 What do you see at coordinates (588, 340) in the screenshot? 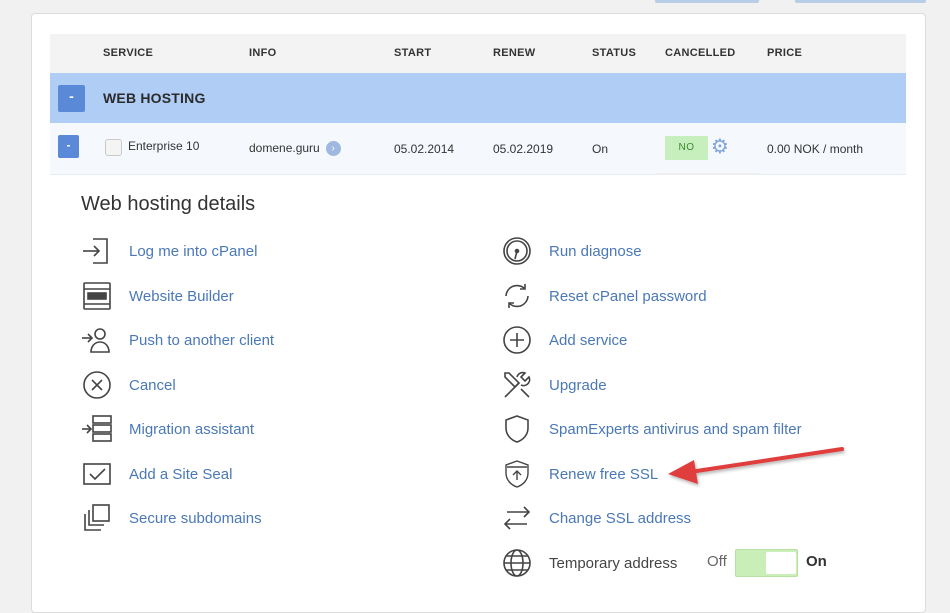
I see `action-label: Add service` at bounding box center [588, 340].